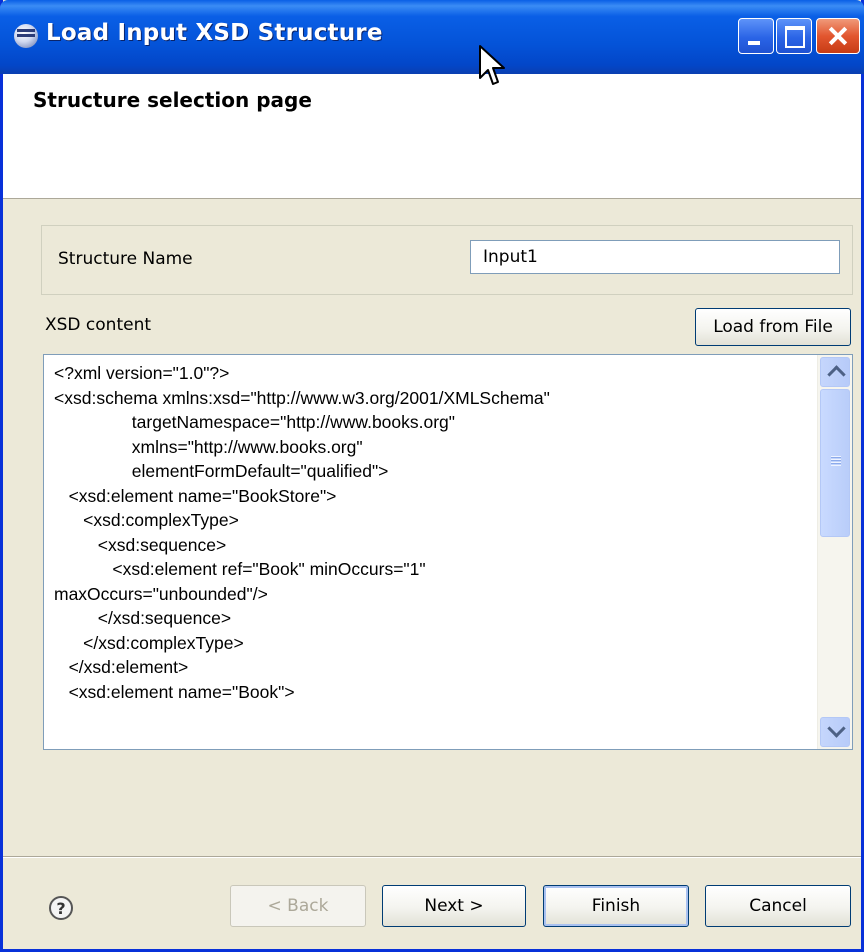 The width and height of the screenshot is (864, 952). I want to click on xsd-line: <xsd:element name="Book">, so click(174, 691).